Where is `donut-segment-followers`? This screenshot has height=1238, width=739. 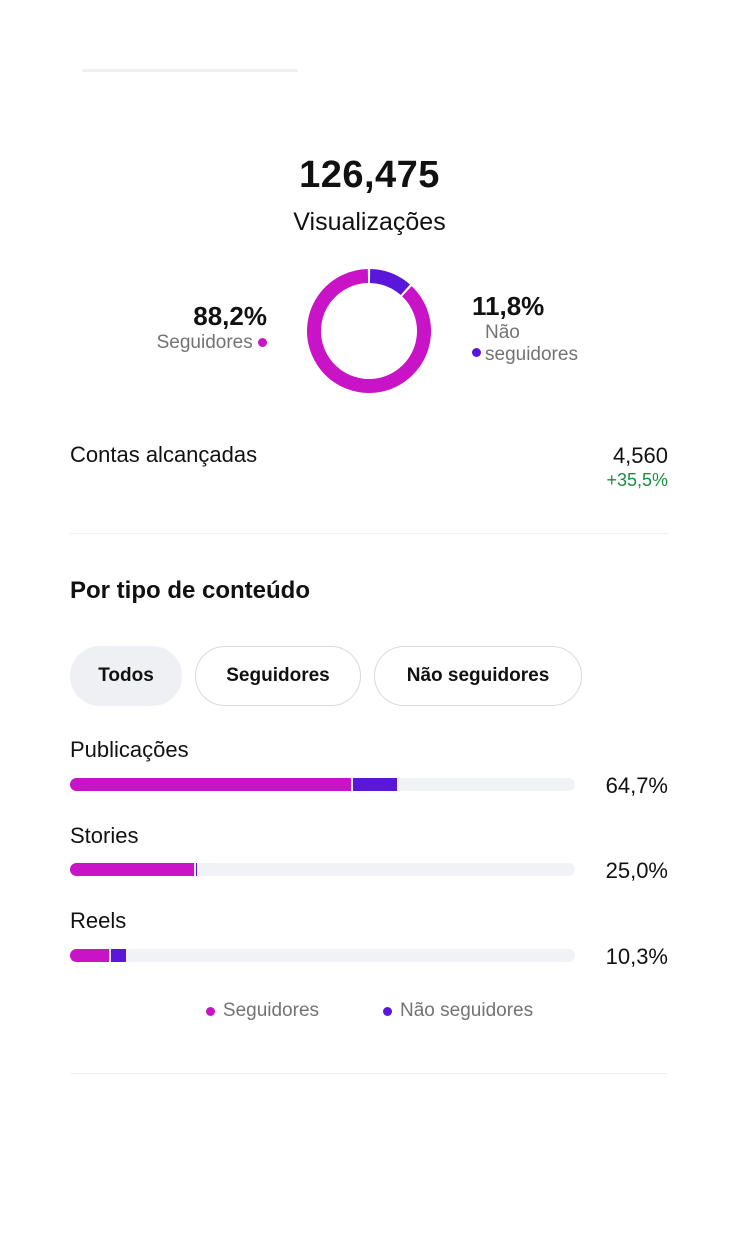
donut-segment-followers is located at coordinates (369, 331).